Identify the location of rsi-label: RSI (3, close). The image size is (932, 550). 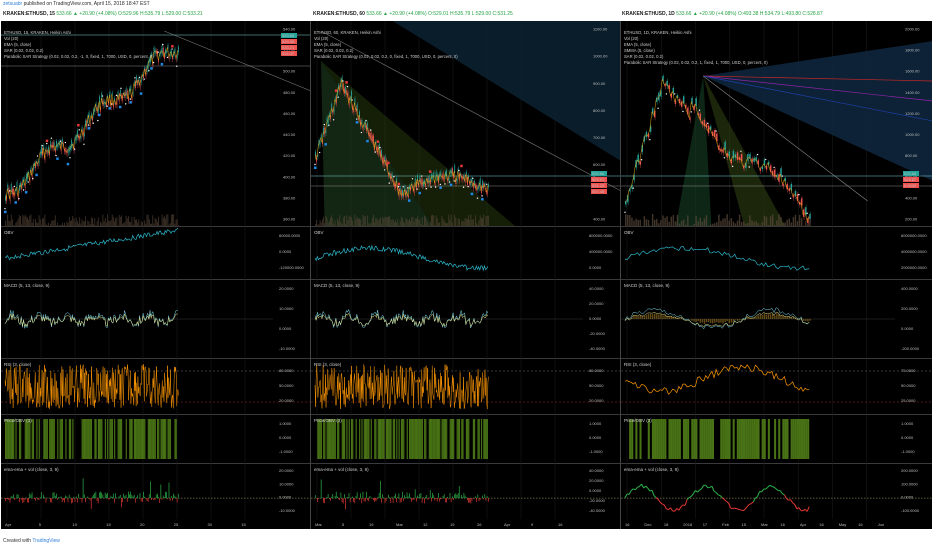
(328, 364).